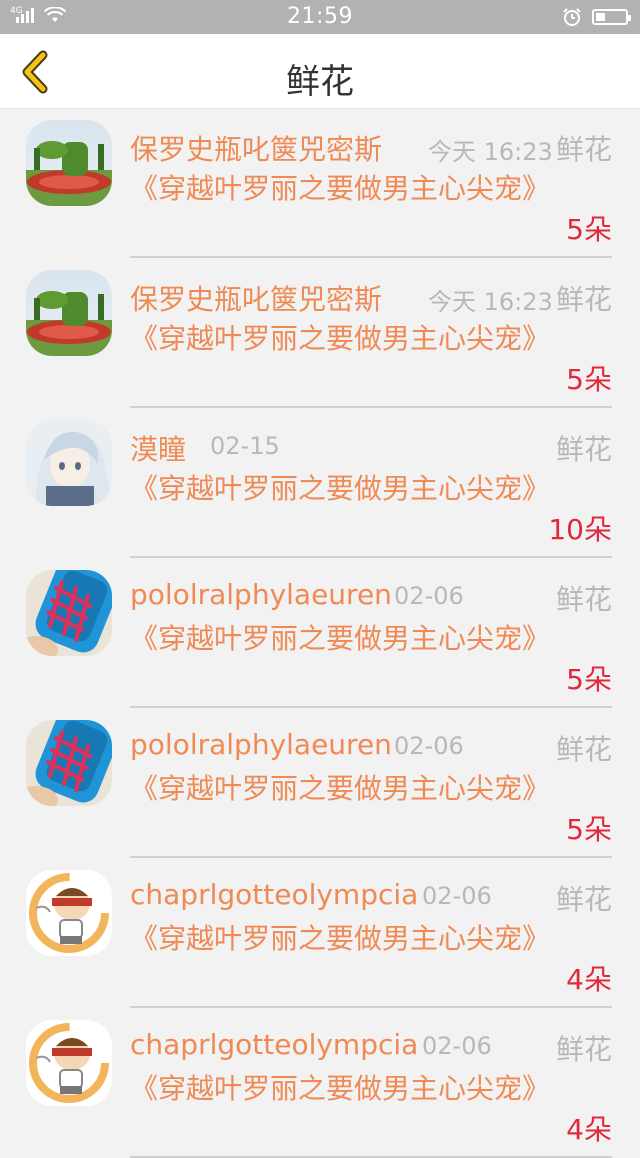 The height and width of the screenshot is (1158, 640). I want to click on list-item: 漠瞳 02-15 鲜花 《穿越叶罗丽之要做男主心尖宠》 10朵, so click(320, 483).